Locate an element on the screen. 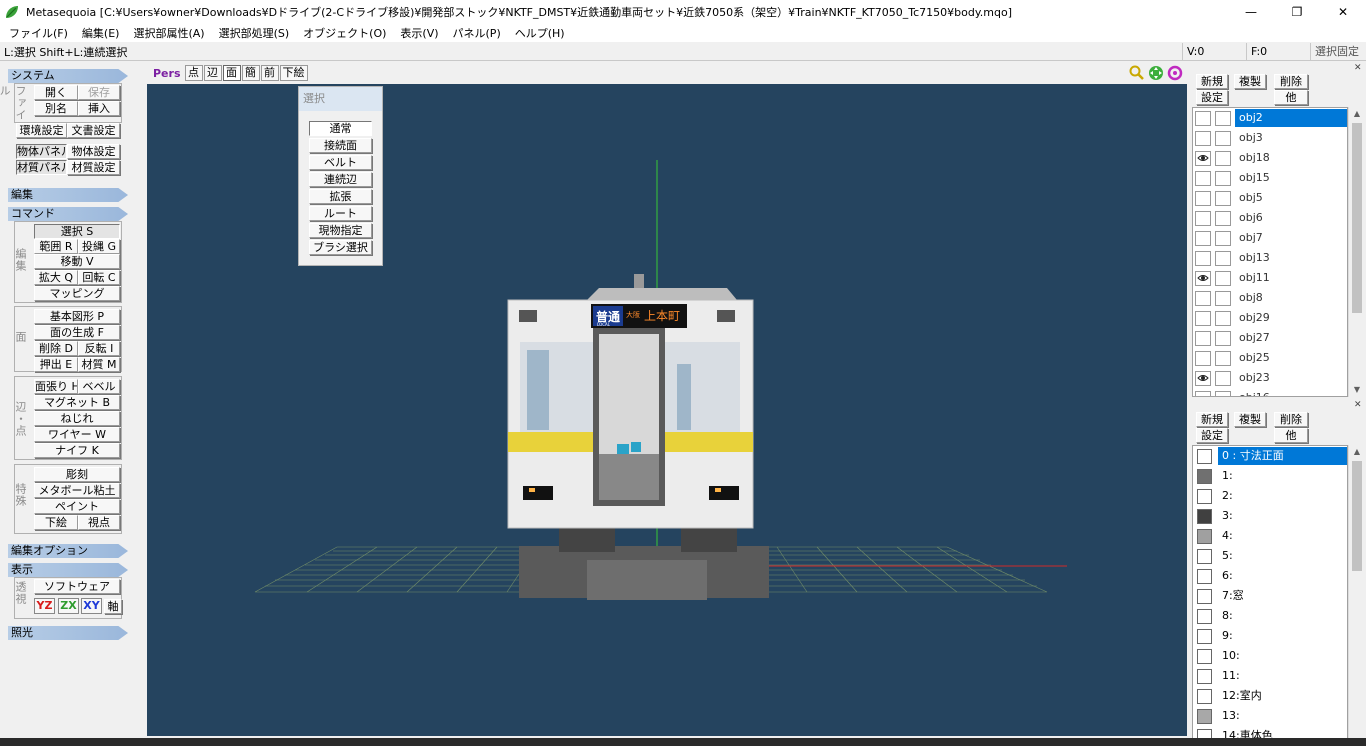  axis-toggle-button: 軸 is located at coordinates (113, 606).